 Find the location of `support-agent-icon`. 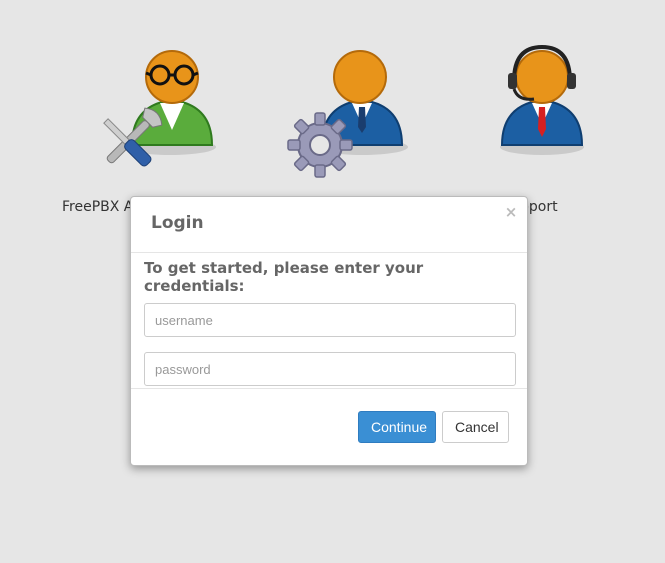

support-agent-icon is located at coordinates (542, 100).